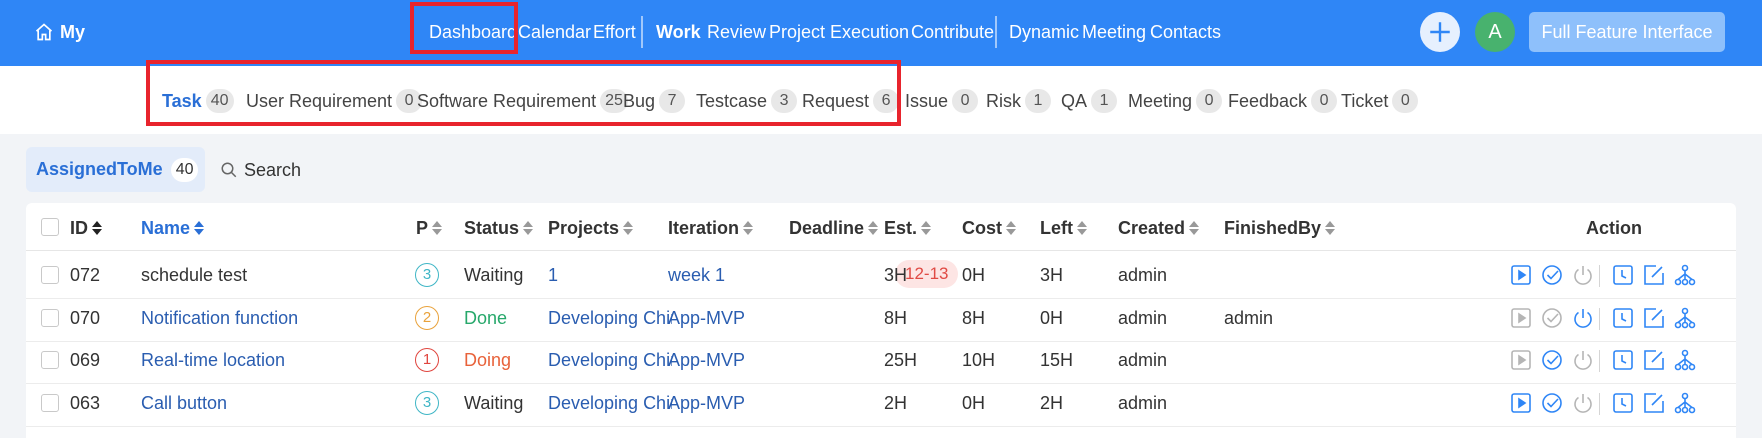 This screenshot has width=1762, height=438. Describe the element at coordinates (492, 227) in the screenshot. I see `column-label: Status` at that location.